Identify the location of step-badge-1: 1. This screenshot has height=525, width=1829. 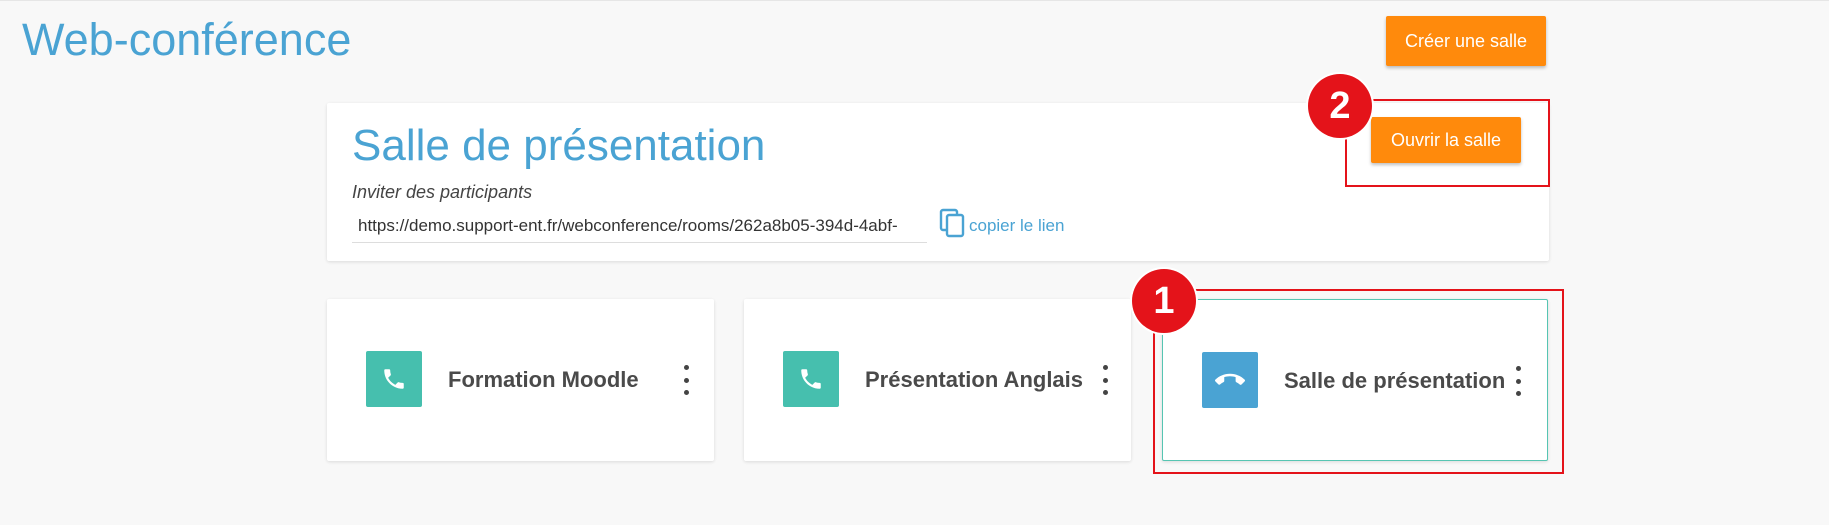
(1164, 301).